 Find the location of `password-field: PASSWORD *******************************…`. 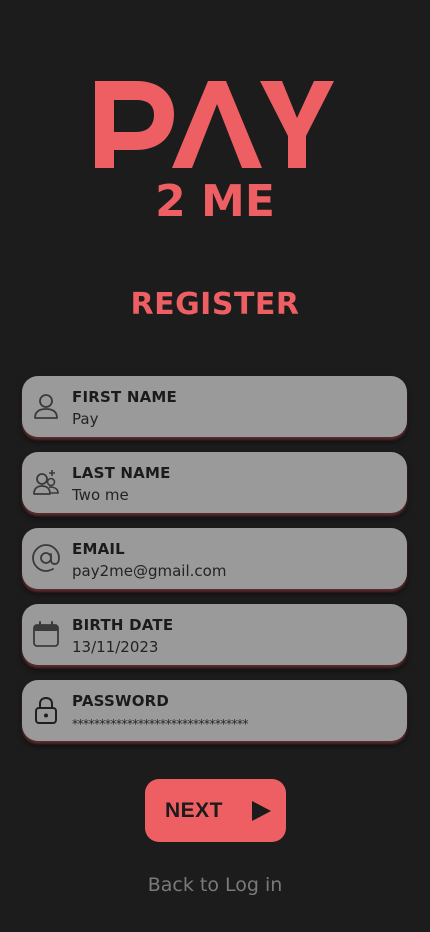

password-field: PASSWORD *******************************… is located at coordinates (214, 710).